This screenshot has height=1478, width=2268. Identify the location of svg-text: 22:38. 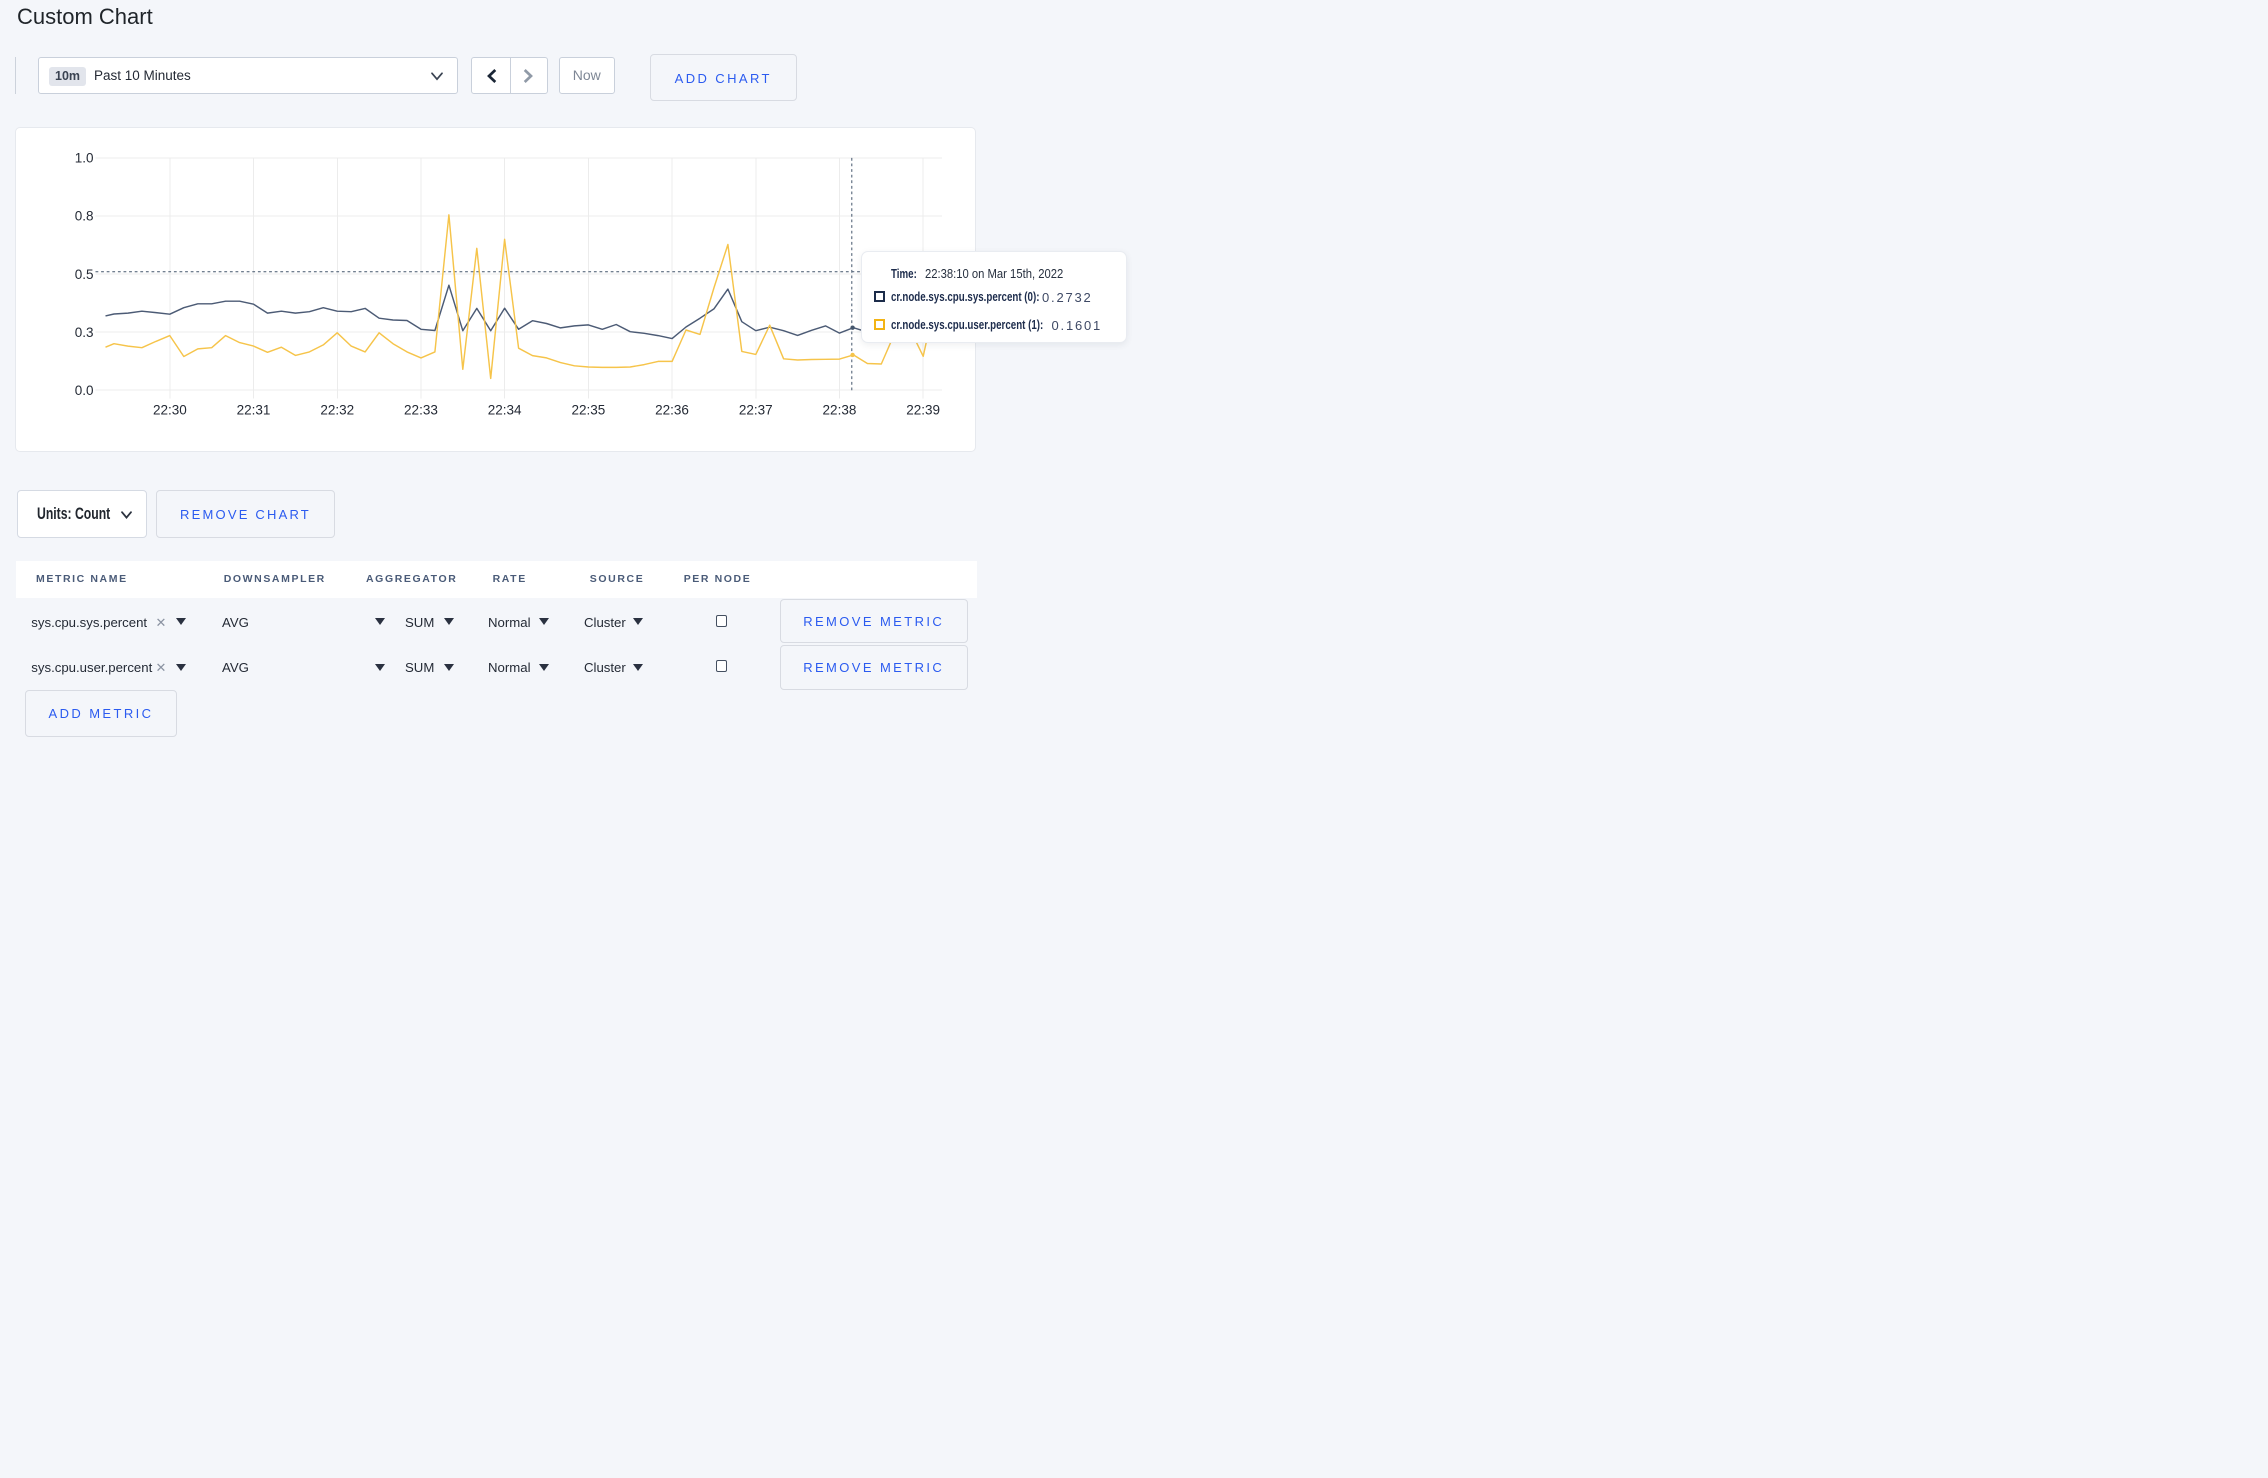
(840, 409).